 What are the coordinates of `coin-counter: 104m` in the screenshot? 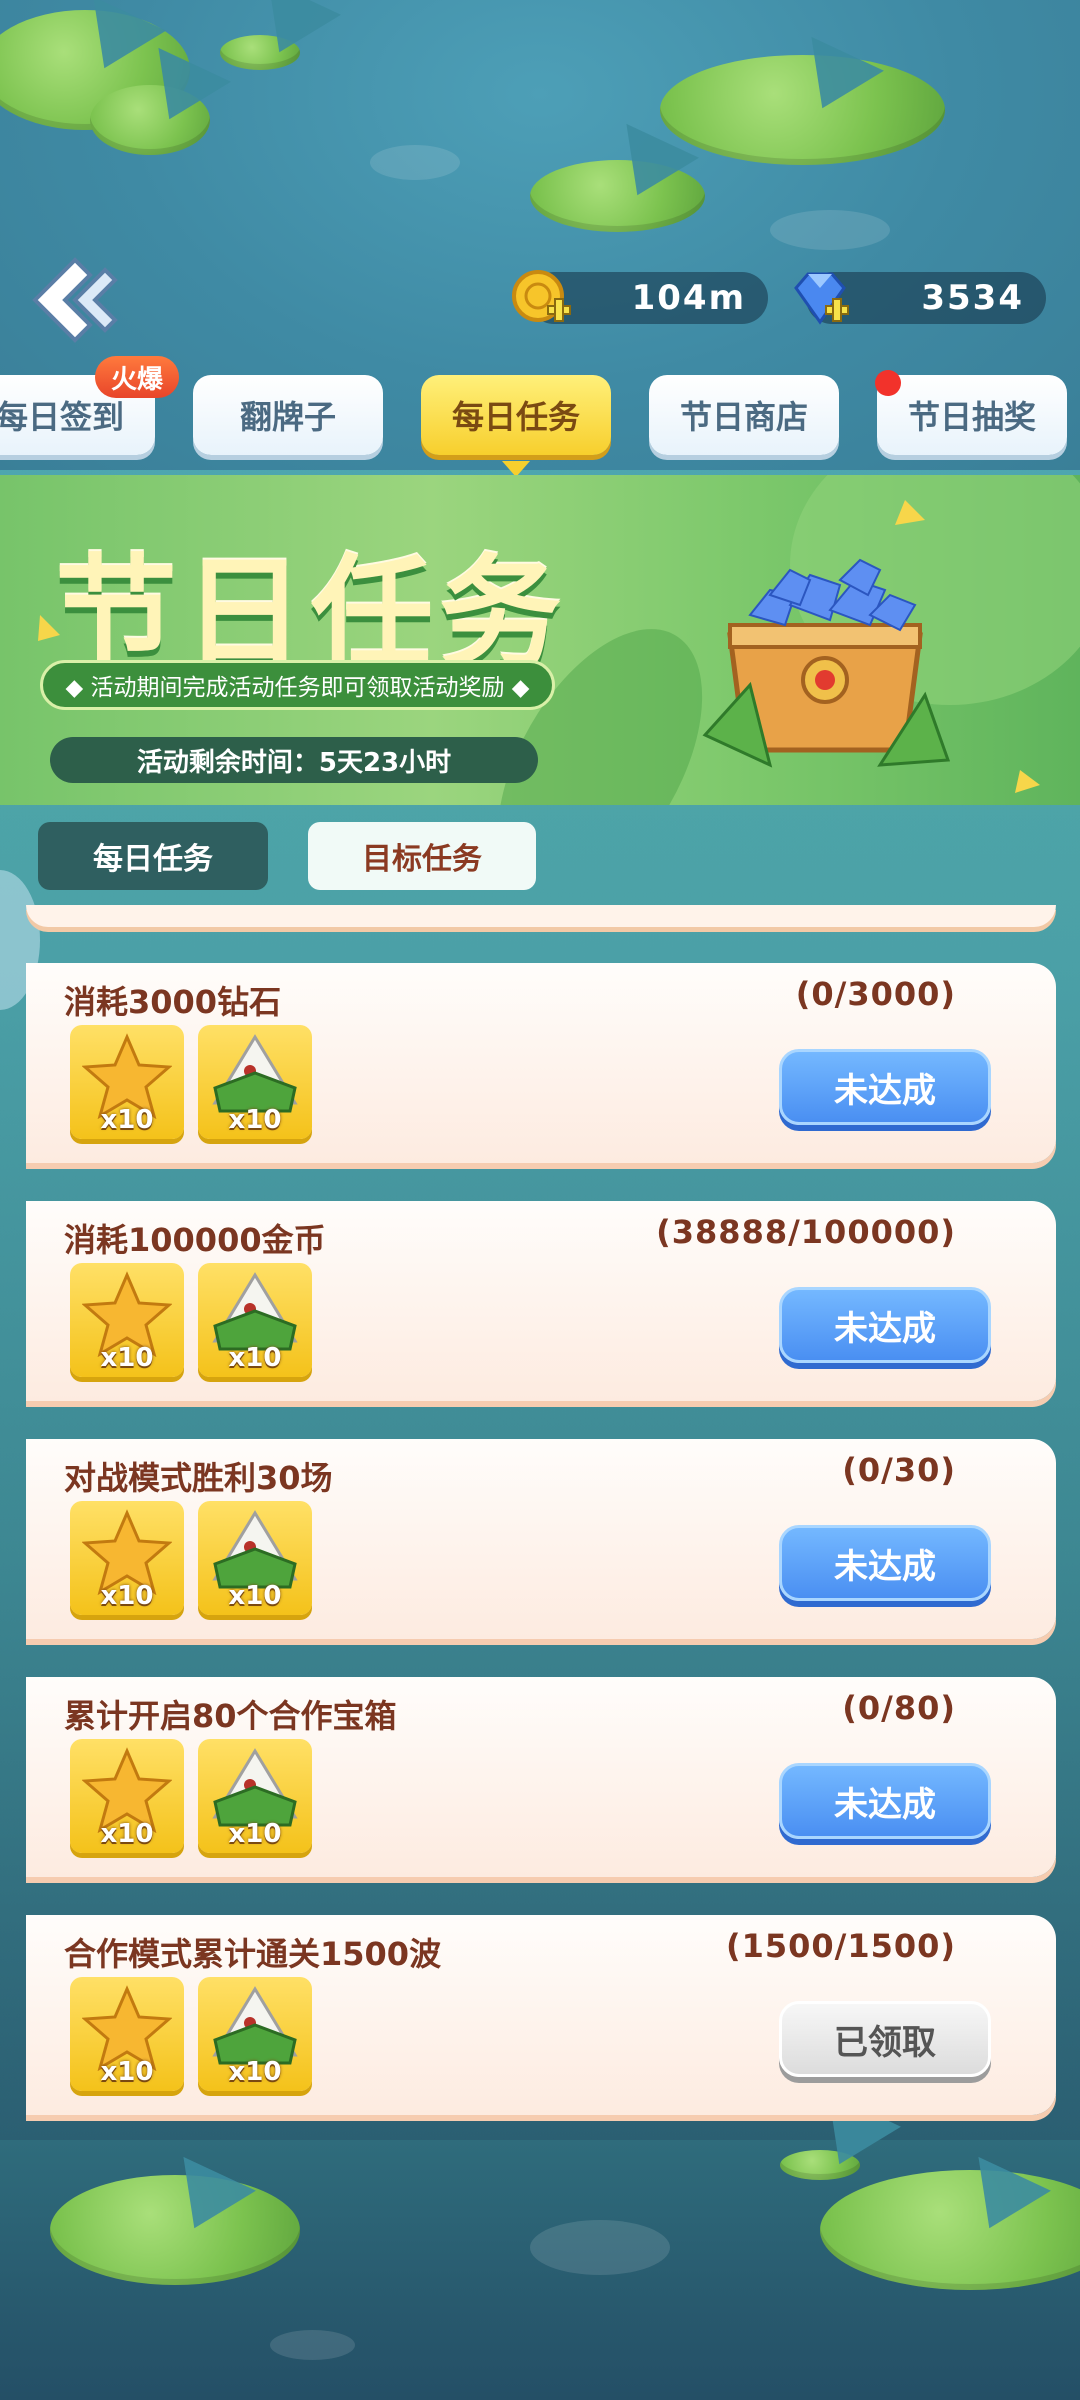 It's located at (640, 297).